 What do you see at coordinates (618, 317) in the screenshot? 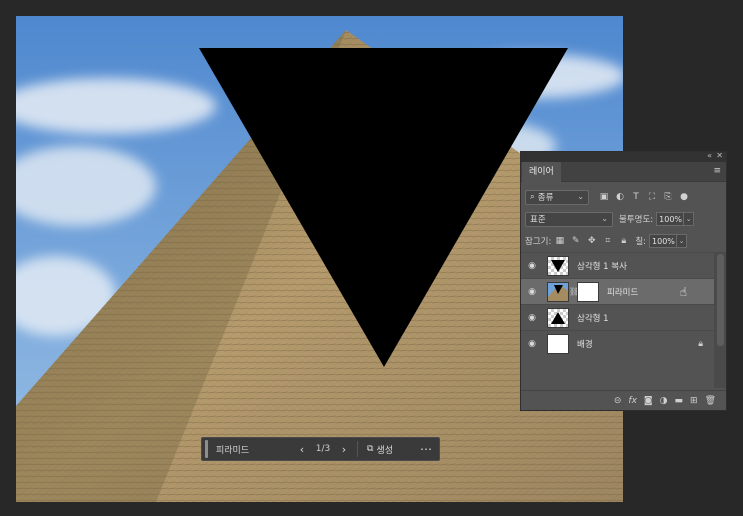
I see `layer-row: ◉ 삼각형 1` at bounding box center [618, 317].